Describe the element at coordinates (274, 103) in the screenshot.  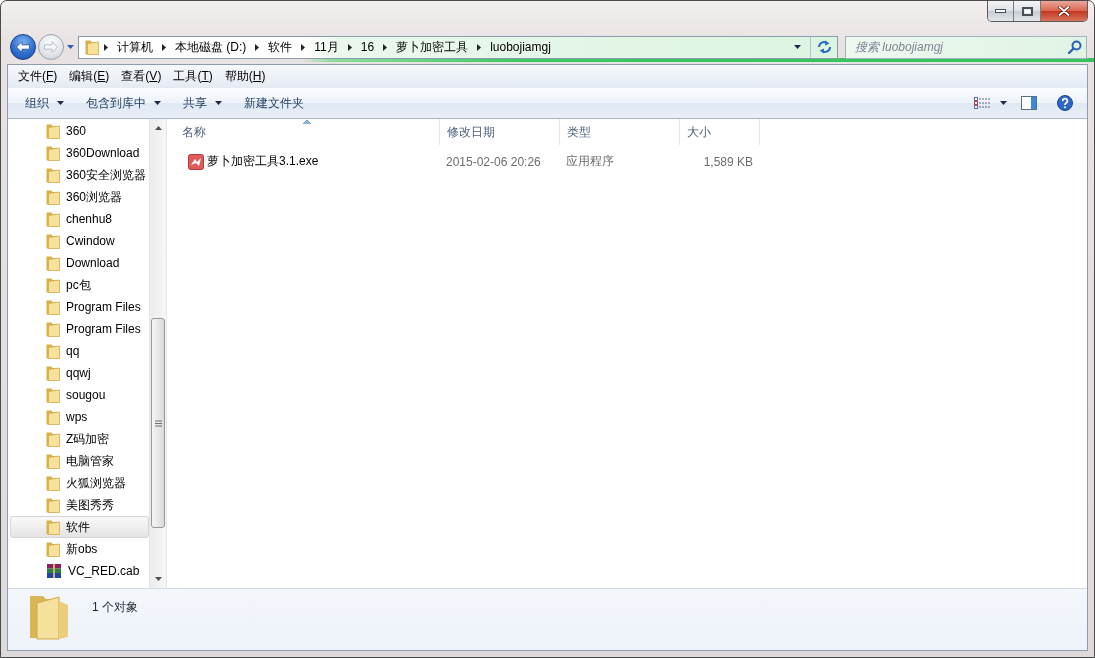
I see `toolbar-button: 新建文件夹` at that location.